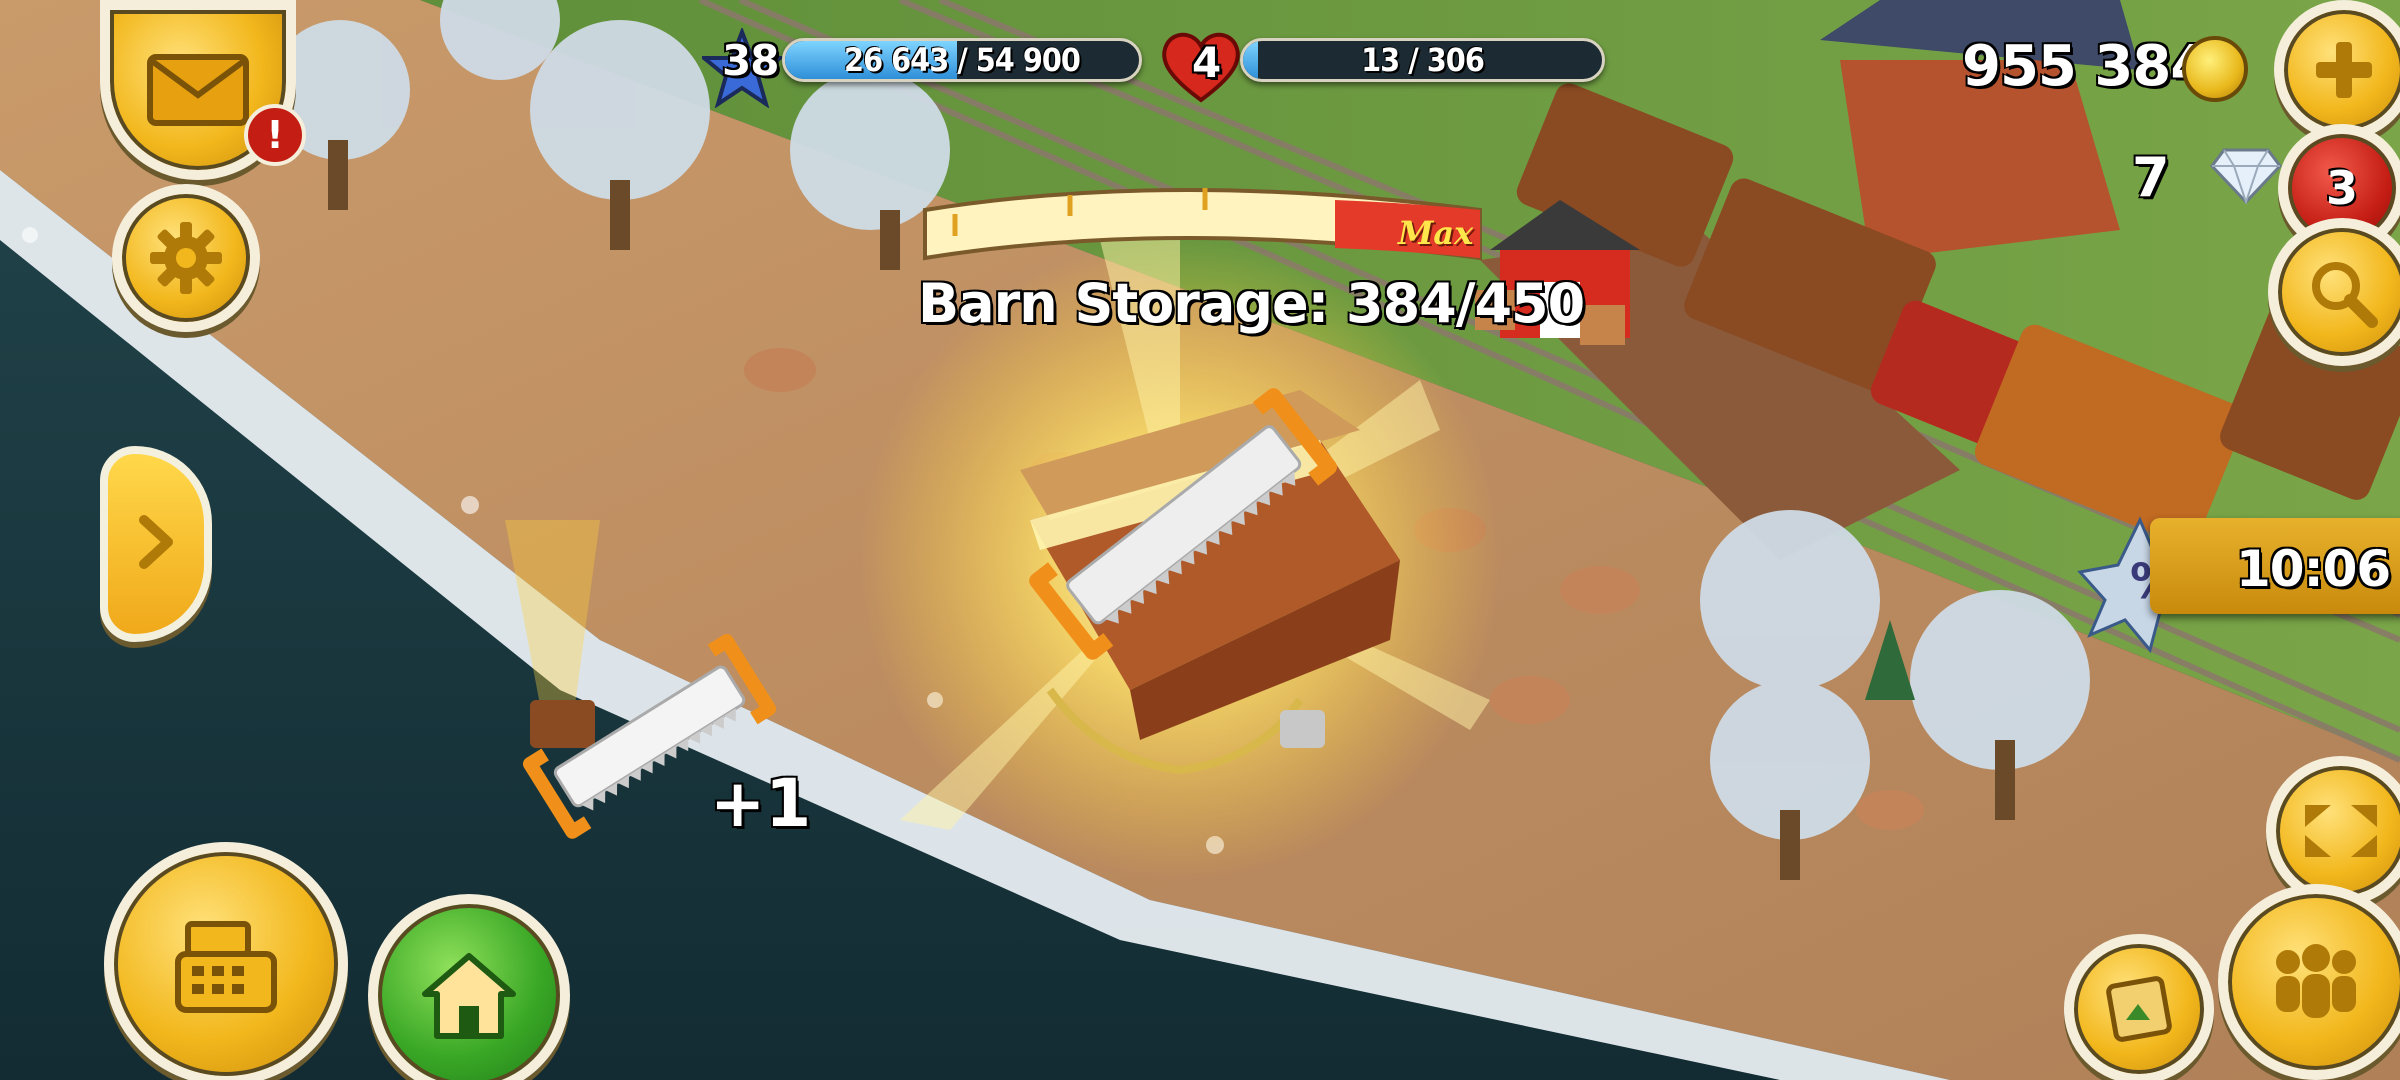  What do you see at coordinates (2151, 177) in the screenshot?
I see `diamond-count: 7` at bounding box center [2151, 177].